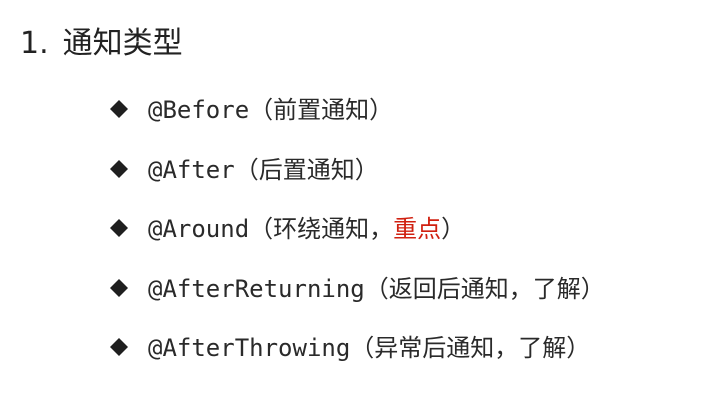 This screenshot has width=717, height=406. I want to click on list-item-after: @After（后置通知）, so click(357, 178).